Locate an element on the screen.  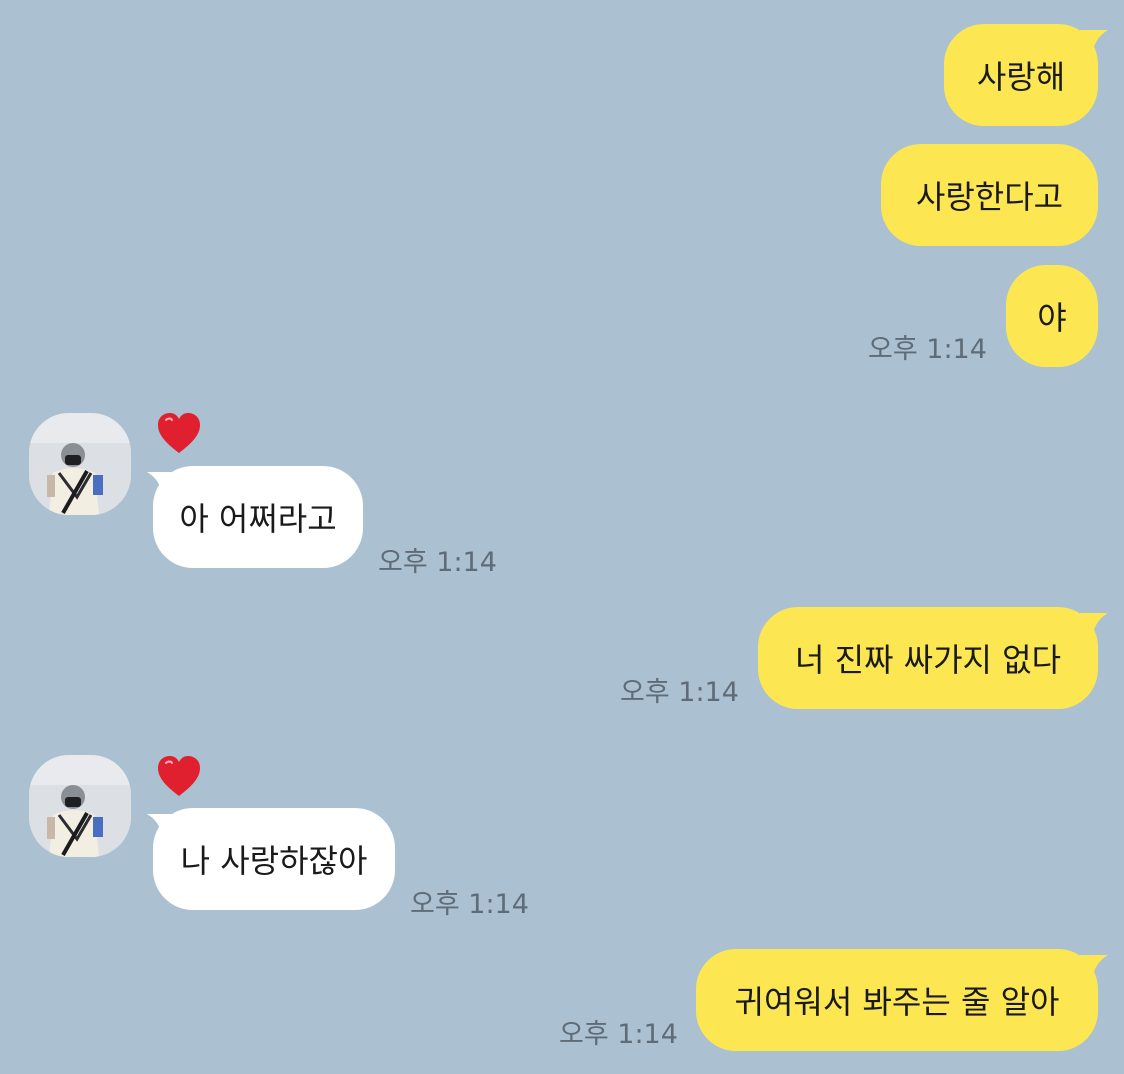
message-bubble-sent: 너 진짜 싸가지 없다 is located at coordinates (928, 658).